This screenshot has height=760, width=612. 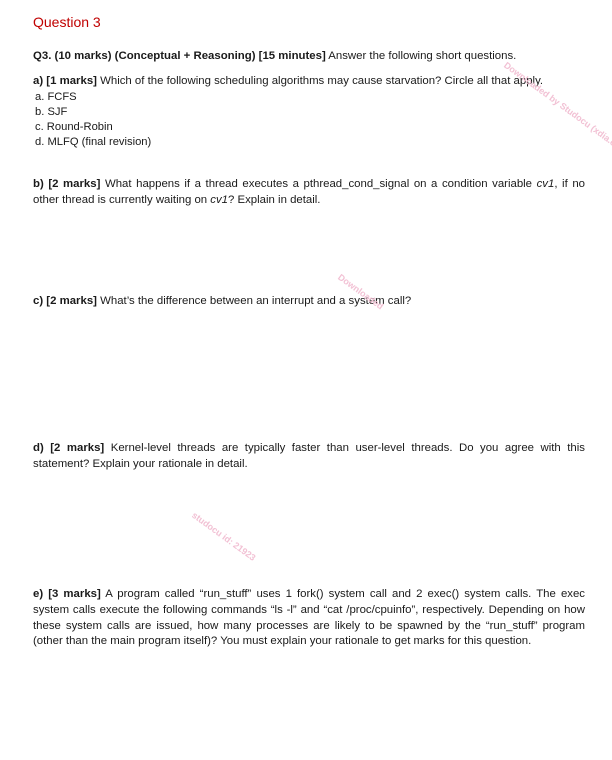 I want to click on question-b-var-1: cv1, so click(x=545, y=184).